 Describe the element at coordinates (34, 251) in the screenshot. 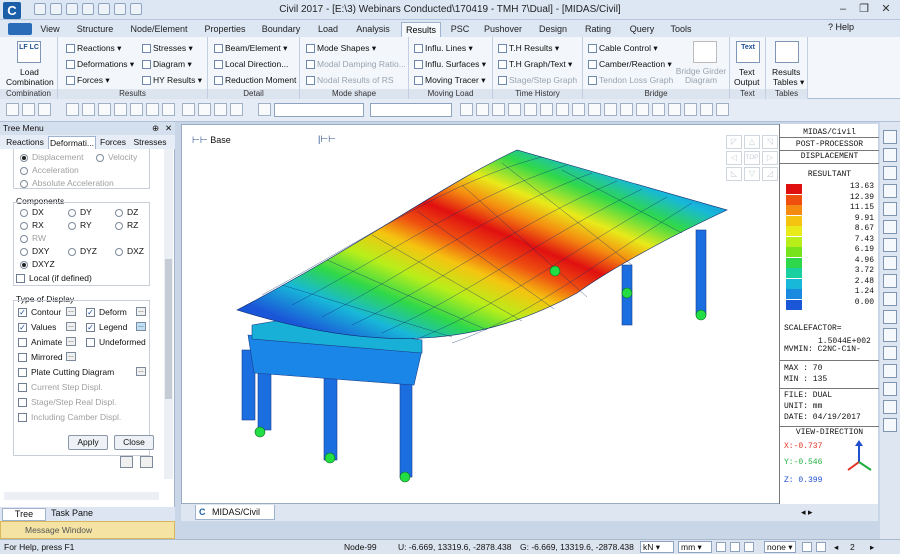

I see `radio-dxy: DXY` at that location.